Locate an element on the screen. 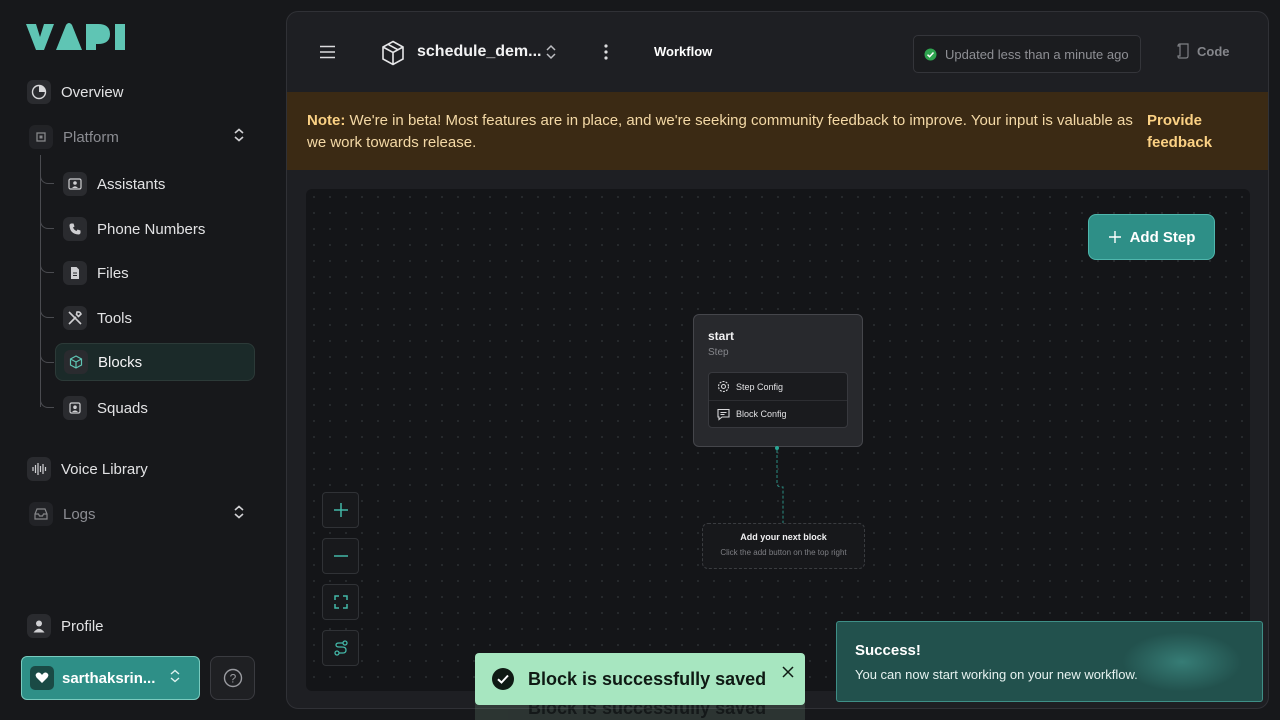  message-icon is located at coordinates (723, 414).